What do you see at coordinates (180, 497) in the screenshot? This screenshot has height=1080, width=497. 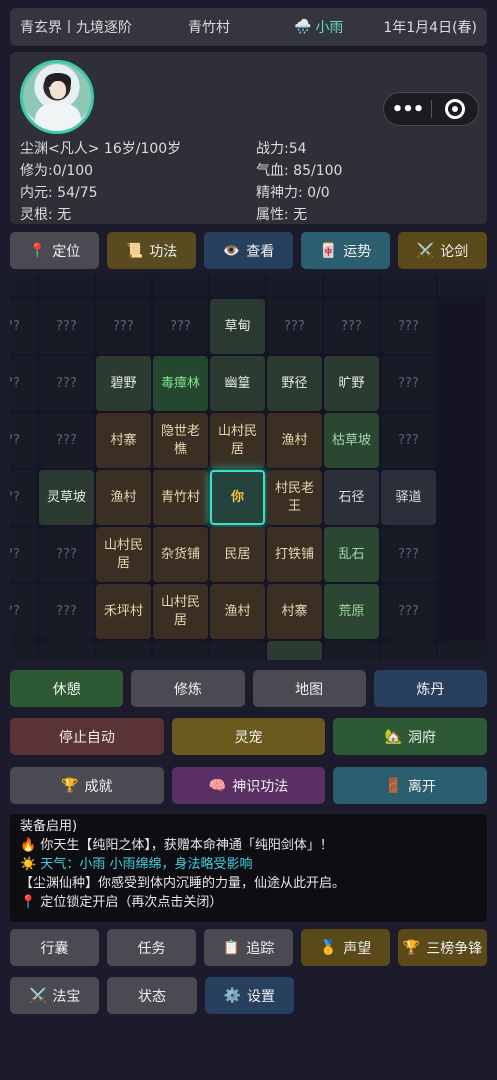 I see `map-cell: 青竹村` at bounding box center [180, 497].